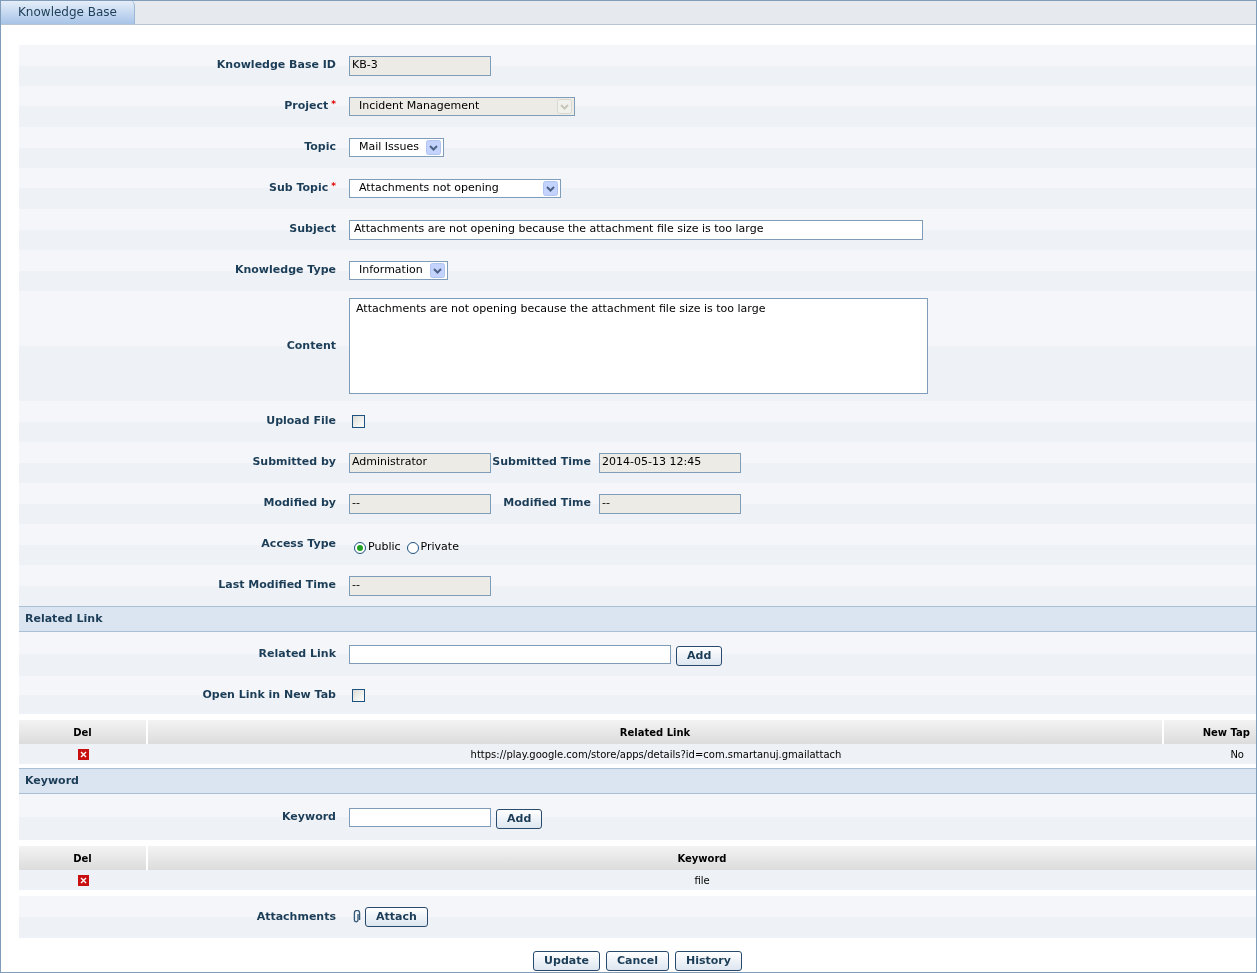 Image resolution: width=1257 pixels, height=973 pixels. Describe the element at coordinates (439, 547) in the screenshot. I see `radio-label: Private` at that location.